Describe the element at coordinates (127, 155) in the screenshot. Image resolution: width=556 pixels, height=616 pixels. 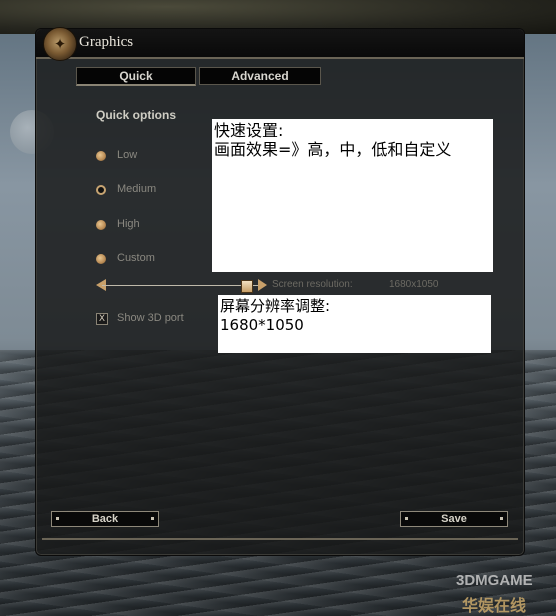
I see `radio-label: Low` at that location.